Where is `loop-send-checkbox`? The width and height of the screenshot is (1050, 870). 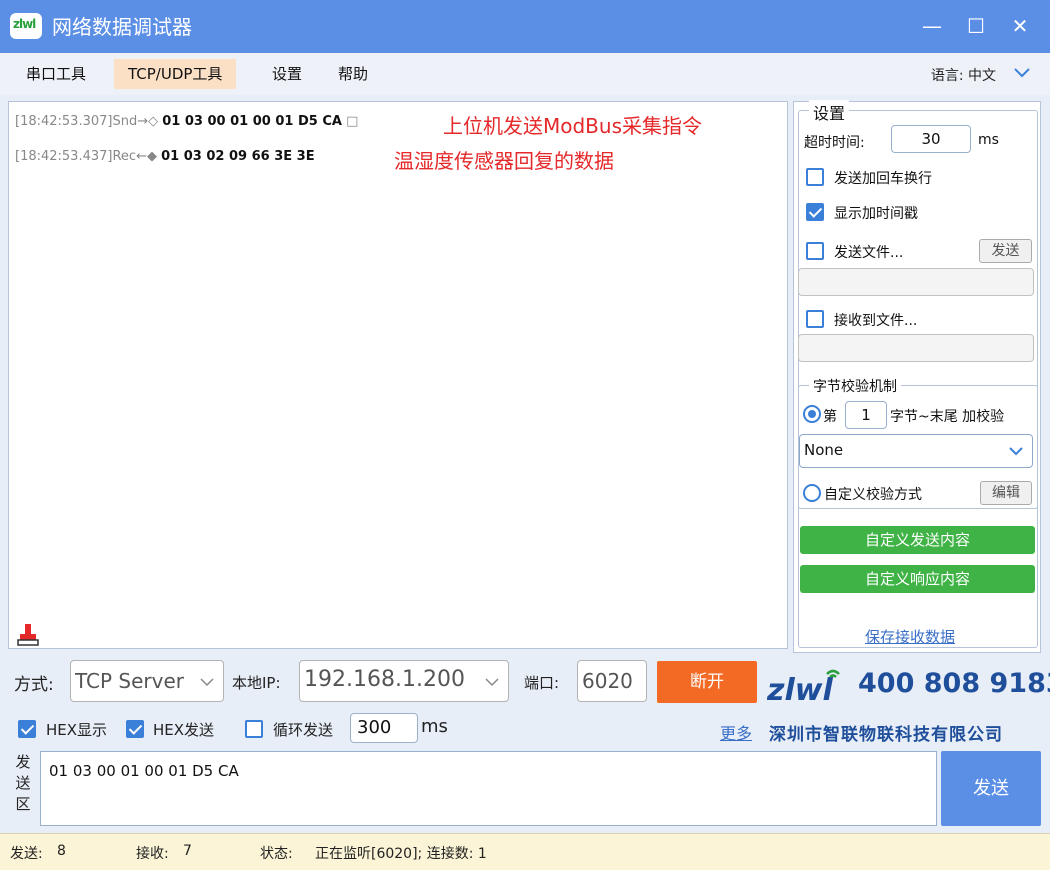 loop-send-checkbox is located at coordinates (254, 729).